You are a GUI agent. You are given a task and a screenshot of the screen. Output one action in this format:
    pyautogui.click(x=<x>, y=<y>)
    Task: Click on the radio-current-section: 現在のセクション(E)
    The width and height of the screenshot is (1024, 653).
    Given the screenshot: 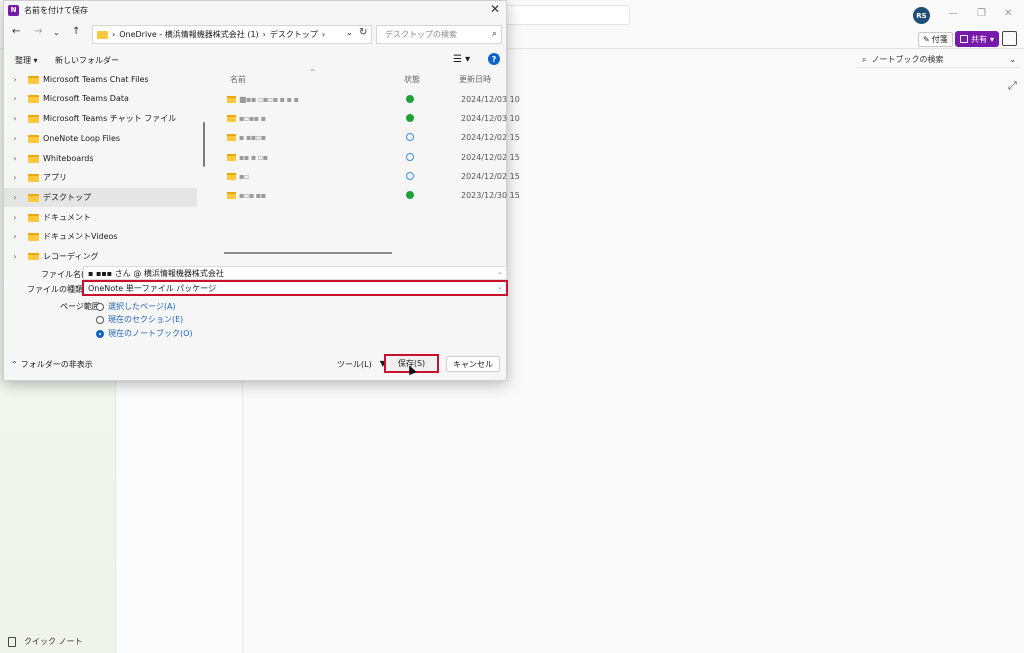 What is the action you would take?
    pyautogui.click(x=139, y=319)
    